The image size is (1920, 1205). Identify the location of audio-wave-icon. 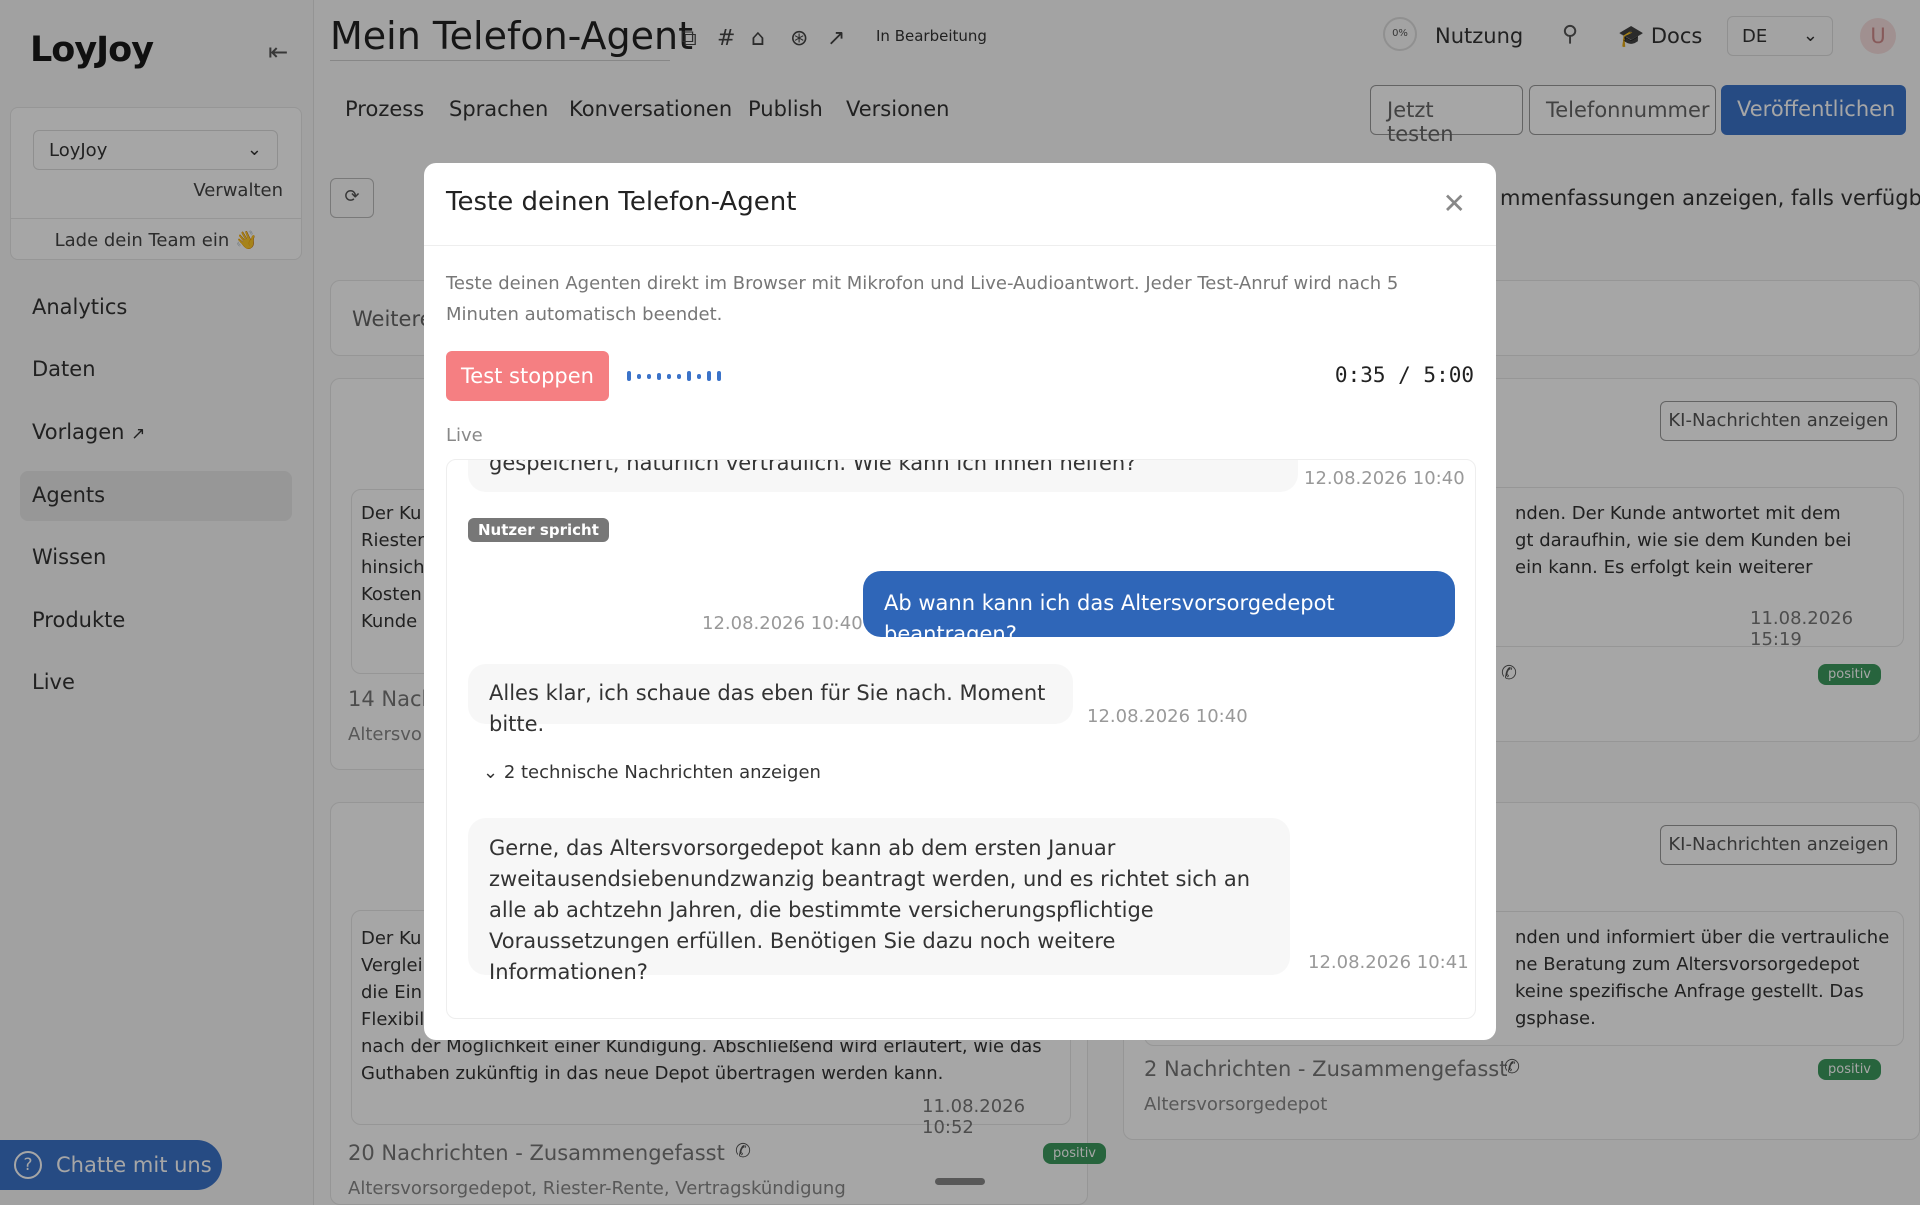
(674, 376).